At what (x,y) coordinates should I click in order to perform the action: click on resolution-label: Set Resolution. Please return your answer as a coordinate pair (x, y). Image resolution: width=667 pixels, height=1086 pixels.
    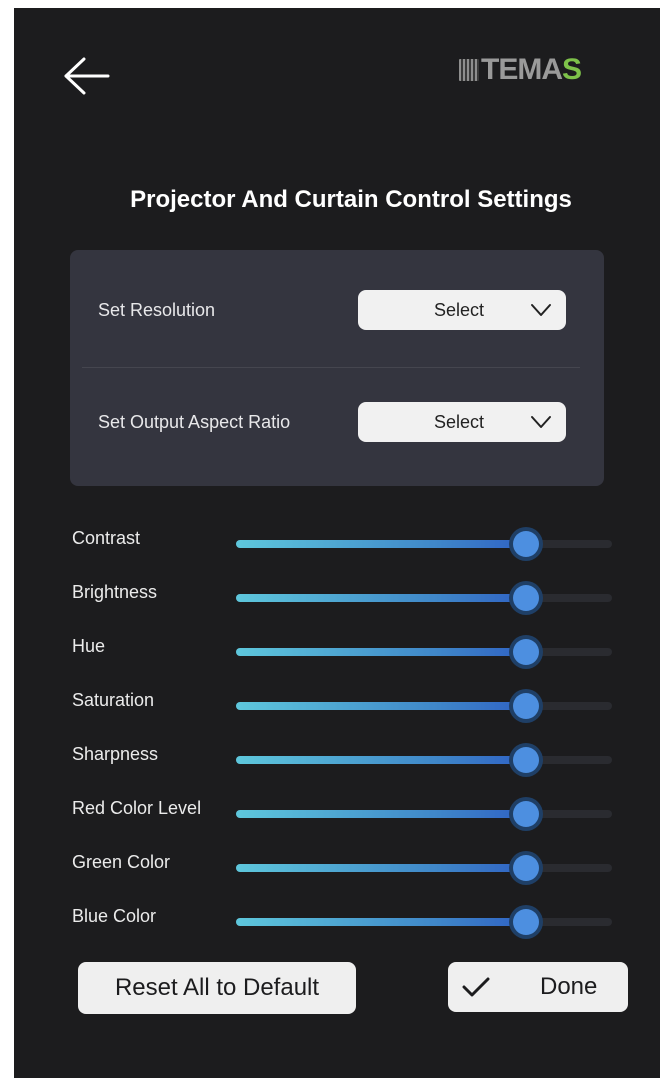
    Looking at the image, I should click on (157, 310).